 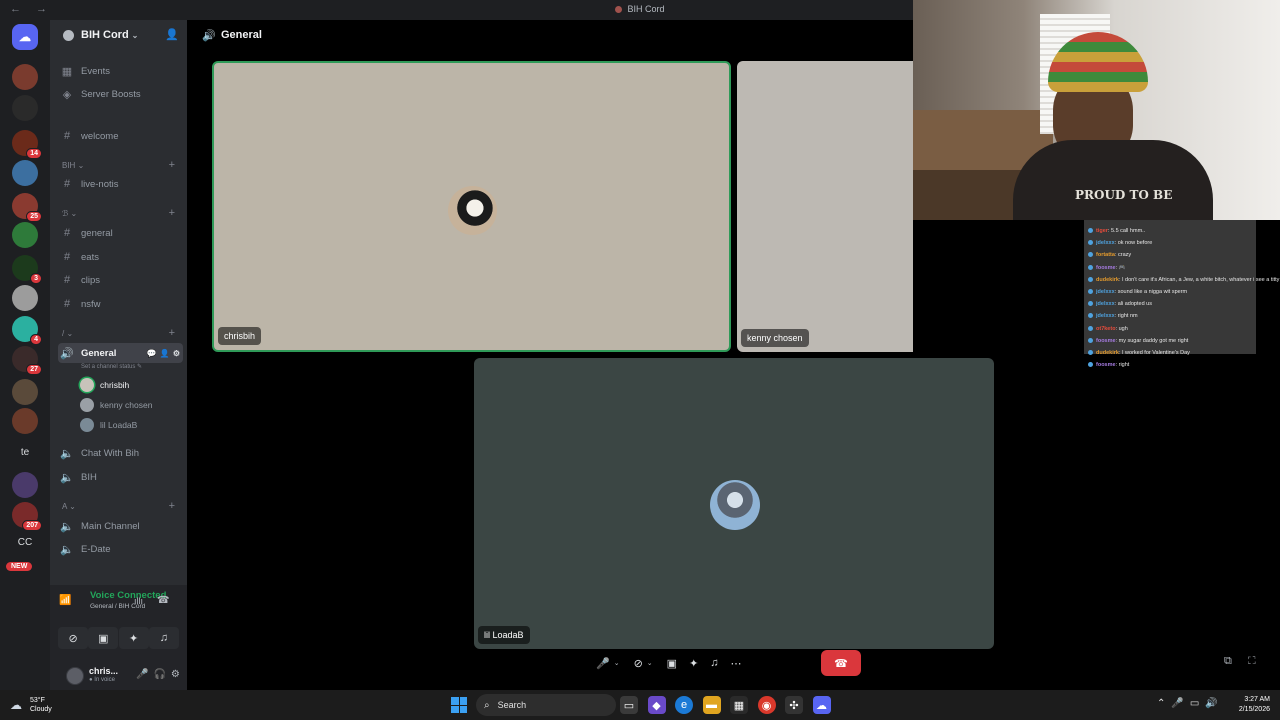 I want to click on category-3: / ⌄ +, so click(x=122, y=333).